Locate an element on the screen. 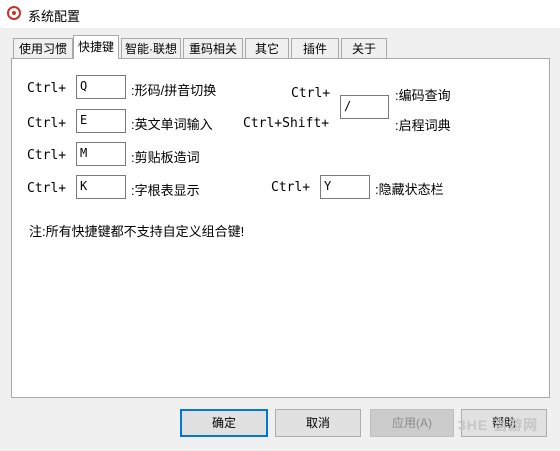 The image size is (560, 451). shortcut-desc-statusbar: :隐藏状态栏 is located at coordinates (409, 189).